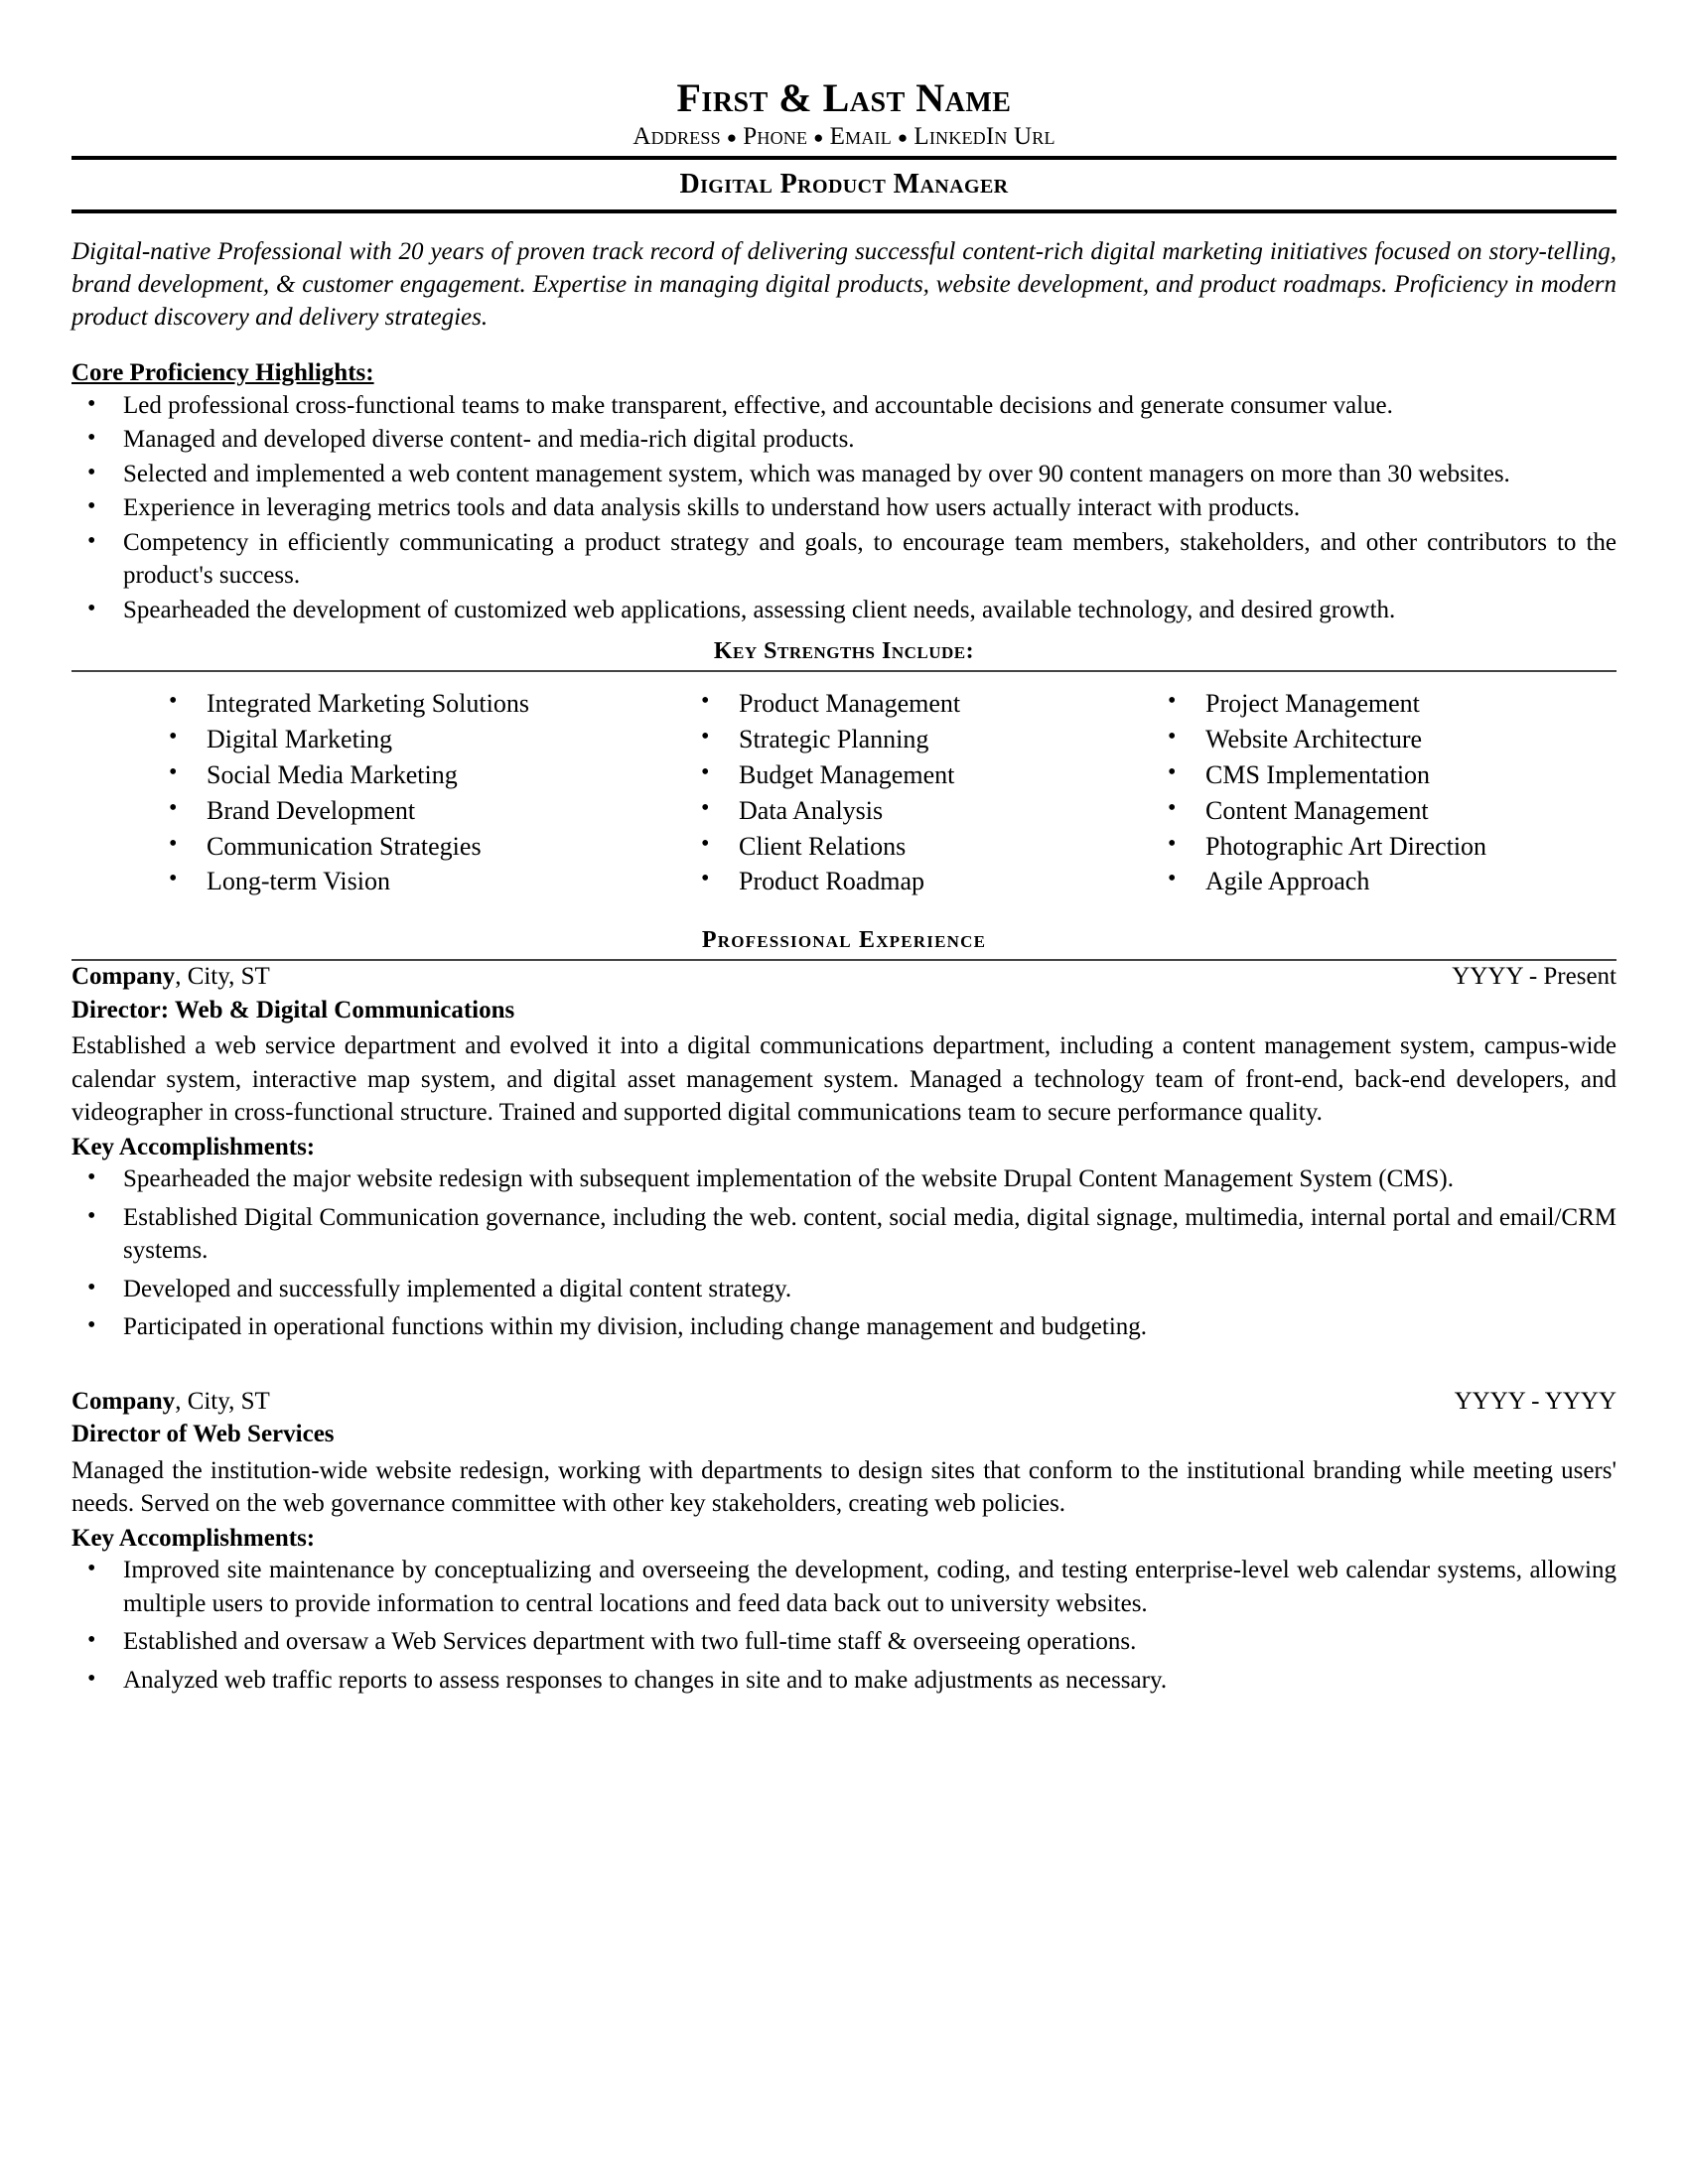 Image resolution: width=1688 pixels, height=2184 pixels. I want to click on list-item: Client Relations, so click(916, 846).